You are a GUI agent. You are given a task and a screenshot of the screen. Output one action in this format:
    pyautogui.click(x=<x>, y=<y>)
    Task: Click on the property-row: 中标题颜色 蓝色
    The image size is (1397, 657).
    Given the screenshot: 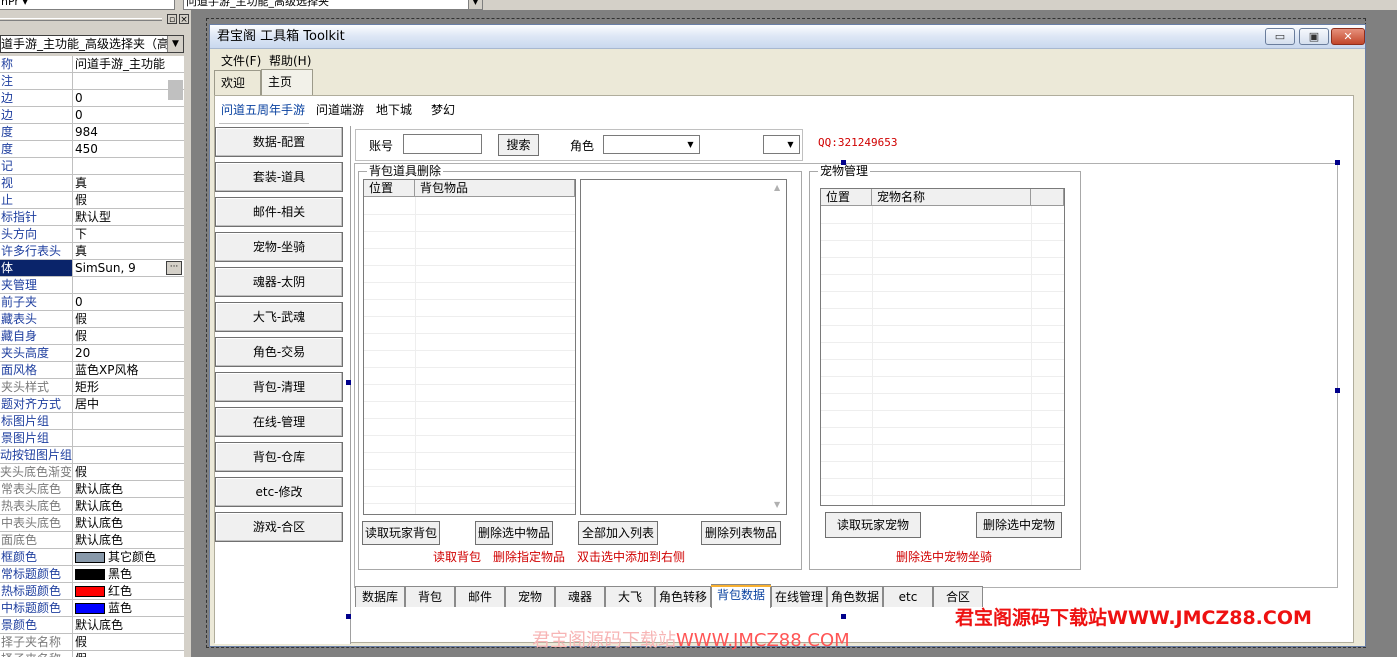 What is the action you would take?
    pyautogui.click(x=92, y=608)
    